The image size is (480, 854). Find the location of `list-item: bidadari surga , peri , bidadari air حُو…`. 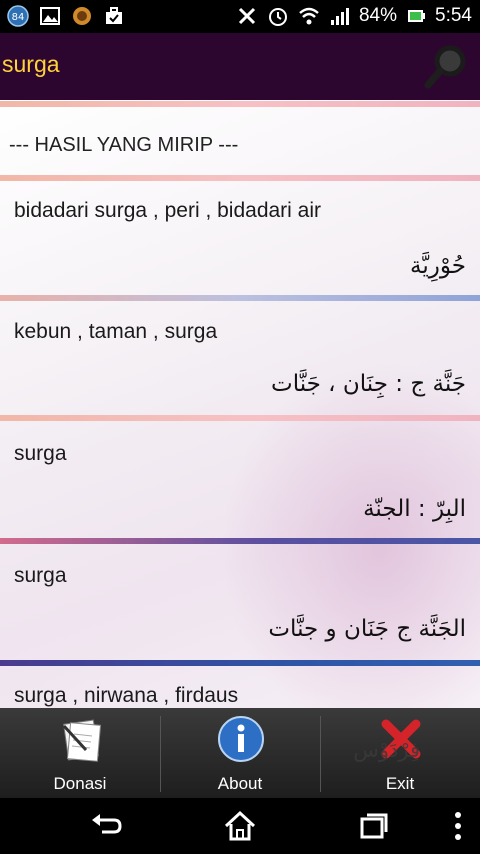

list-item: bidadari surga , peri , bidadari air حُو… is located at coordinates (240, 238).